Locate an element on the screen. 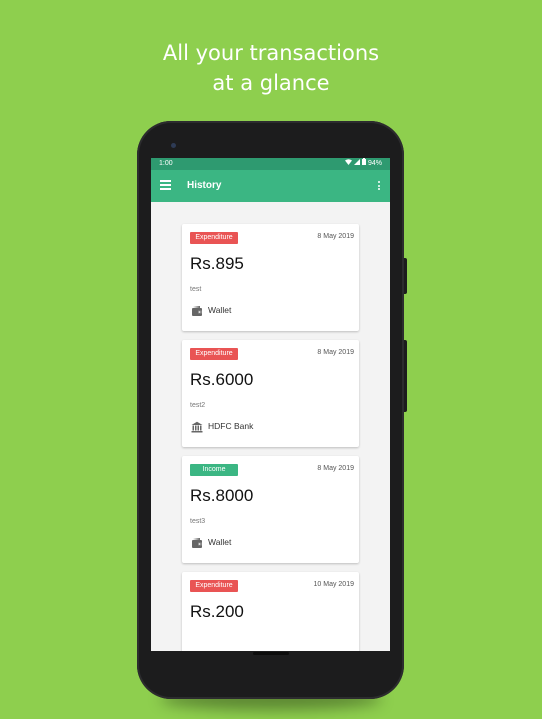 This screenshot has width=542, height=719. transaction-amount: Rs.895 is located at coordinates (217, 263).